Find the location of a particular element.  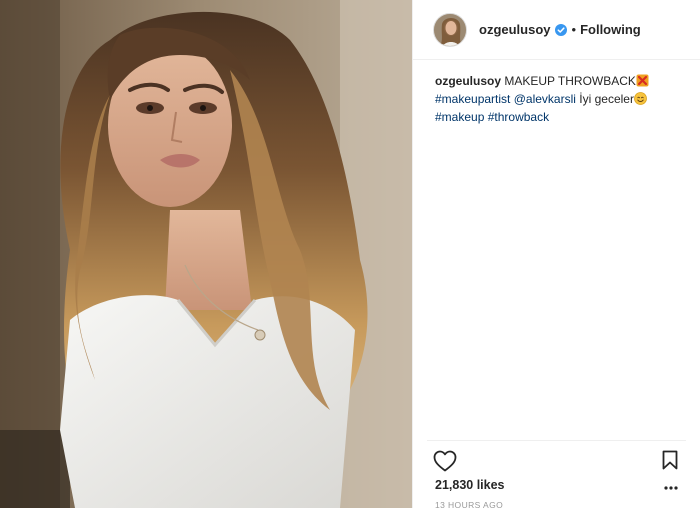

caption-text-2: İyi geceler is located at coordinates (604, 99).